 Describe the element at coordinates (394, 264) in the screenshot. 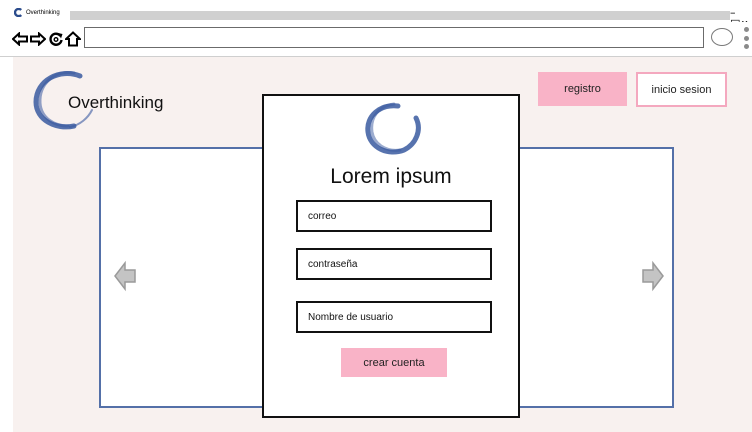

I see `password-field: contraseña` at that location.